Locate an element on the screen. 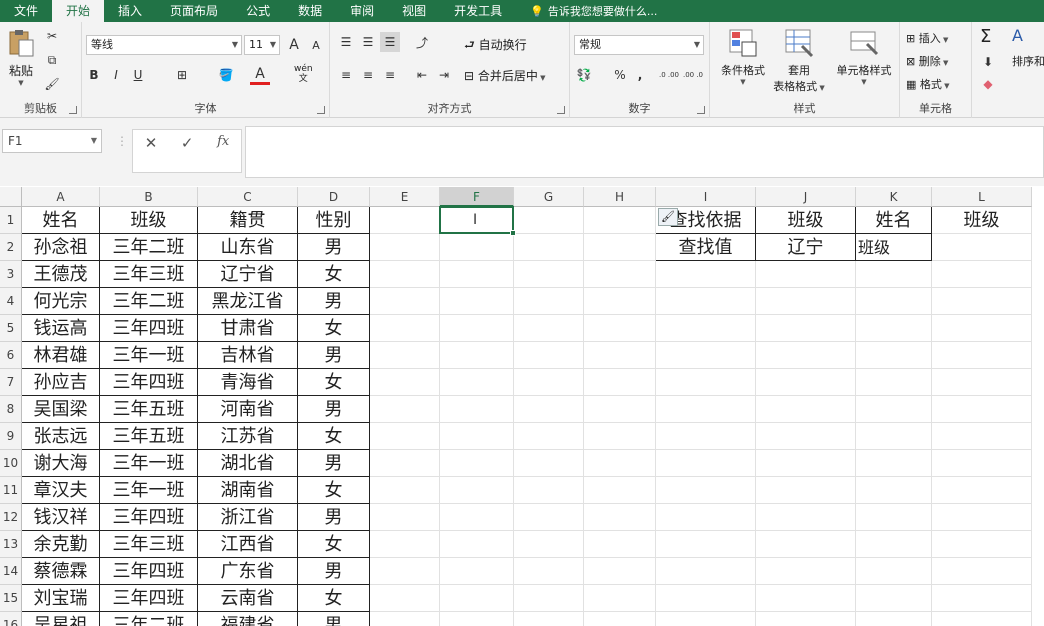  fill-color-icon: 🪣 is located at coordinates (226, 75).